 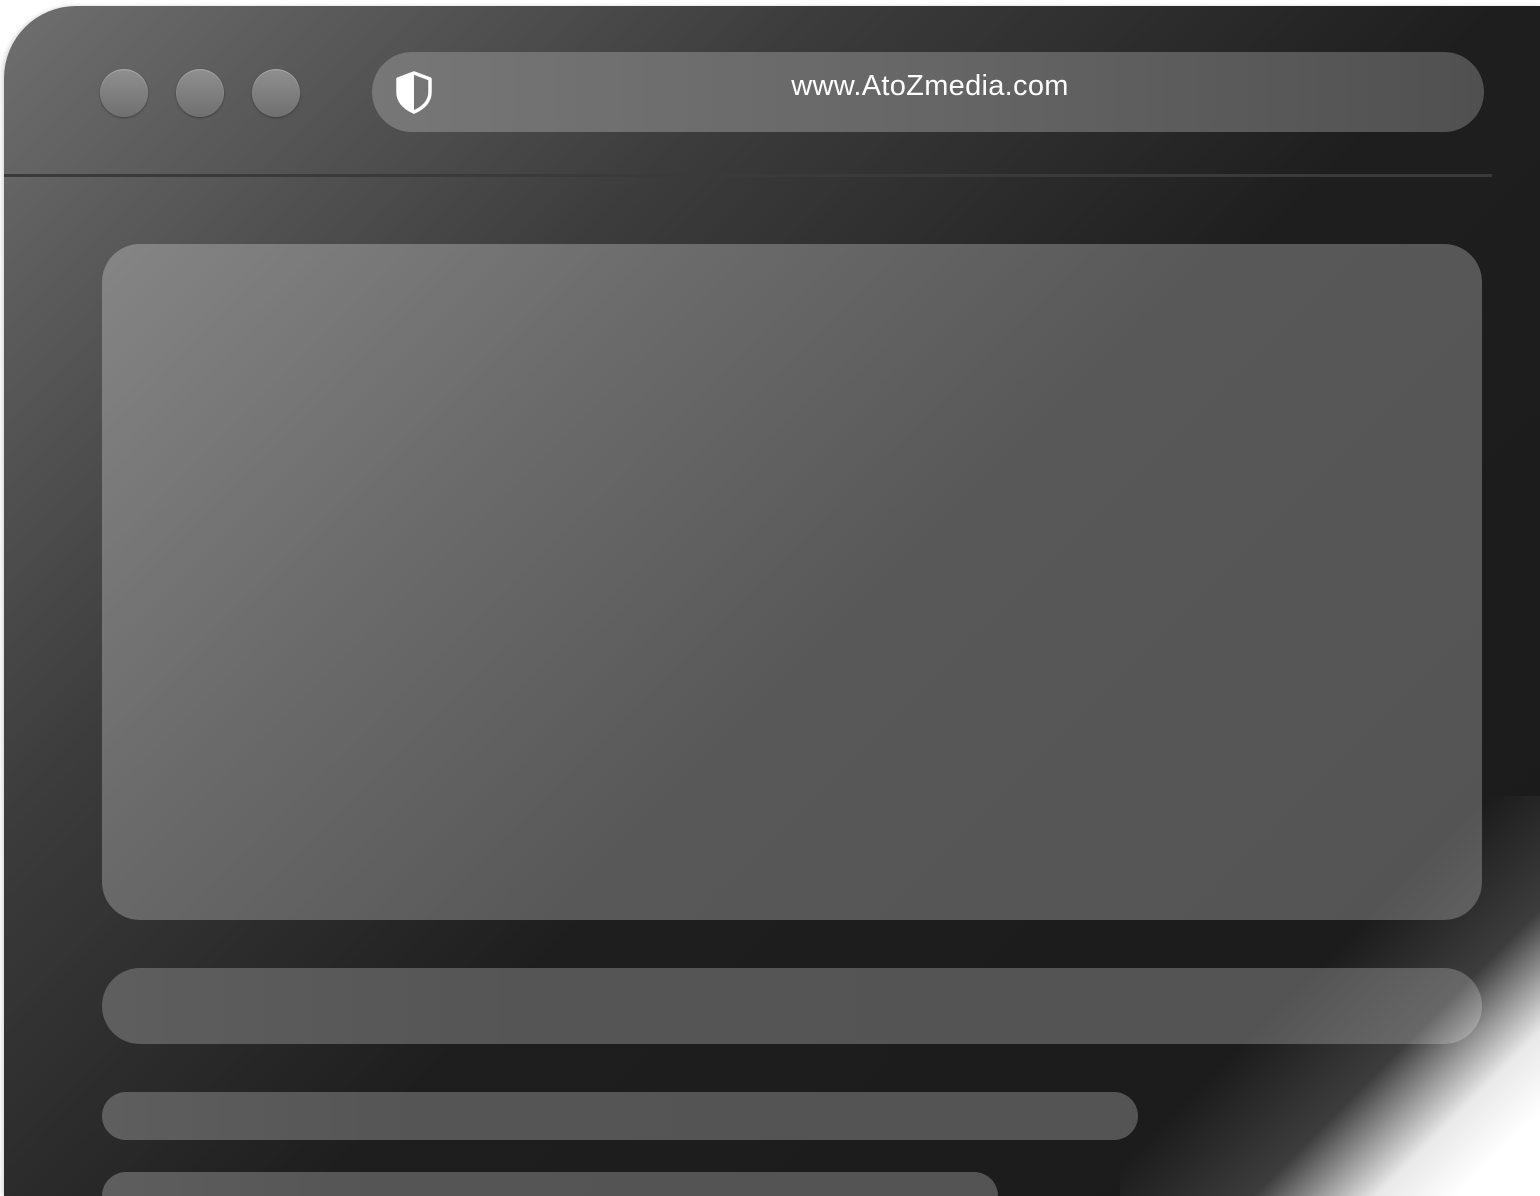 I want to click on browser-titlebar: www.AtoZmedia.com, so click(x=748, y=91).